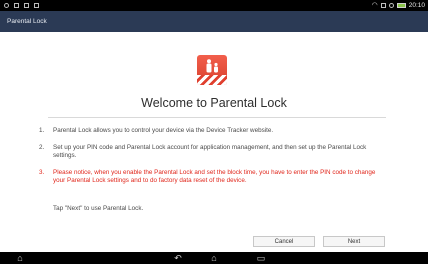 Image resolution: width=428 pixels, height=264 pixels. Describe the element at coordinates (20, 258) in the screenshot. I see `keyboard-hide-icon: ⌂` at that location.